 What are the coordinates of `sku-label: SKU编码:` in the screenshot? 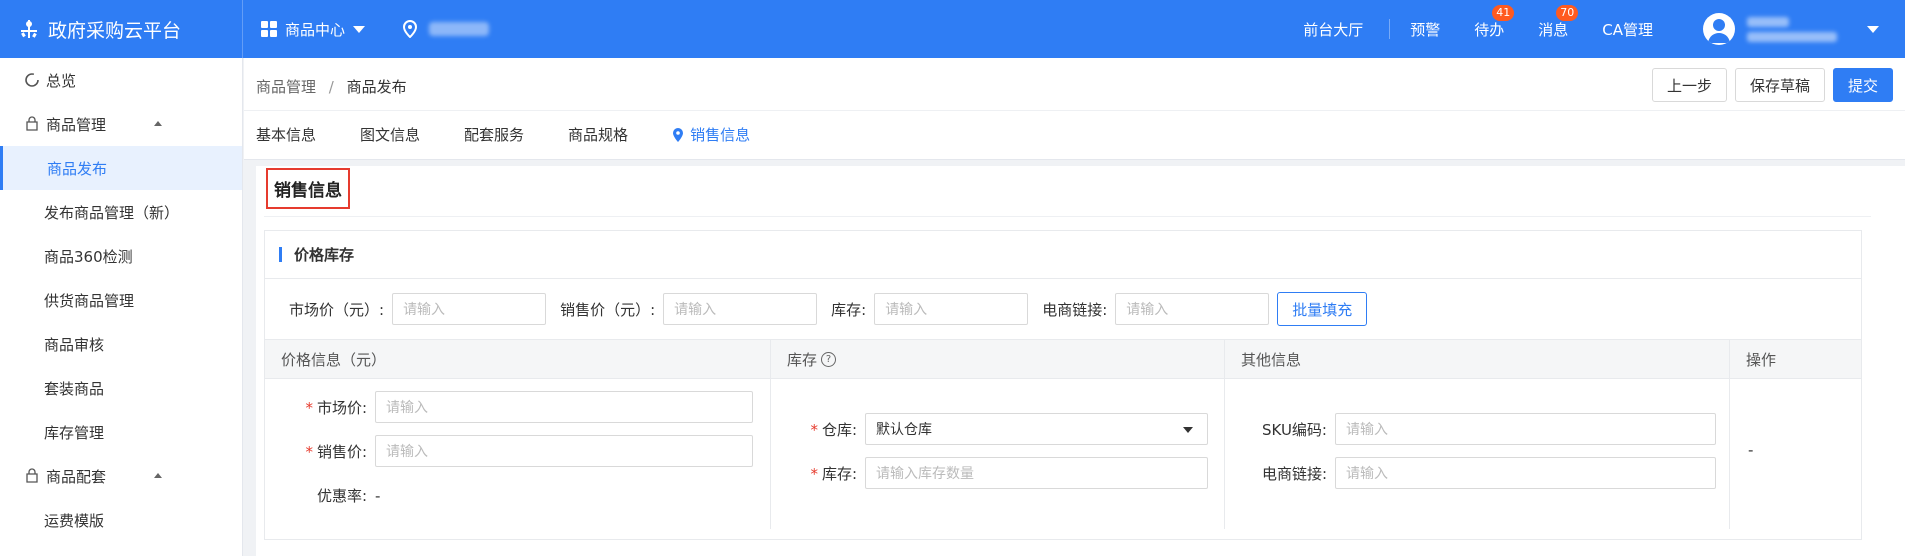 It's located at (1294, 429).